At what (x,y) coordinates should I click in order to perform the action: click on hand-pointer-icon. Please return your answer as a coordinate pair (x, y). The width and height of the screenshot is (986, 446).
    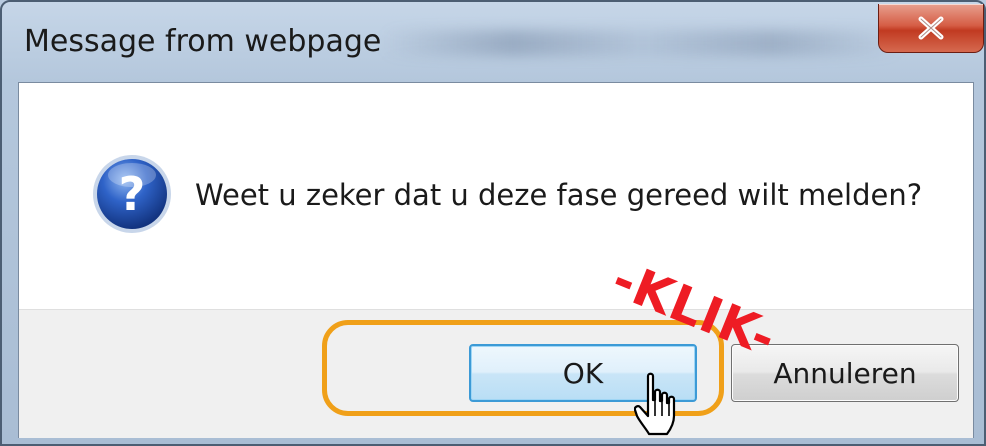
    Looking at the image, I should click on (655, 404).